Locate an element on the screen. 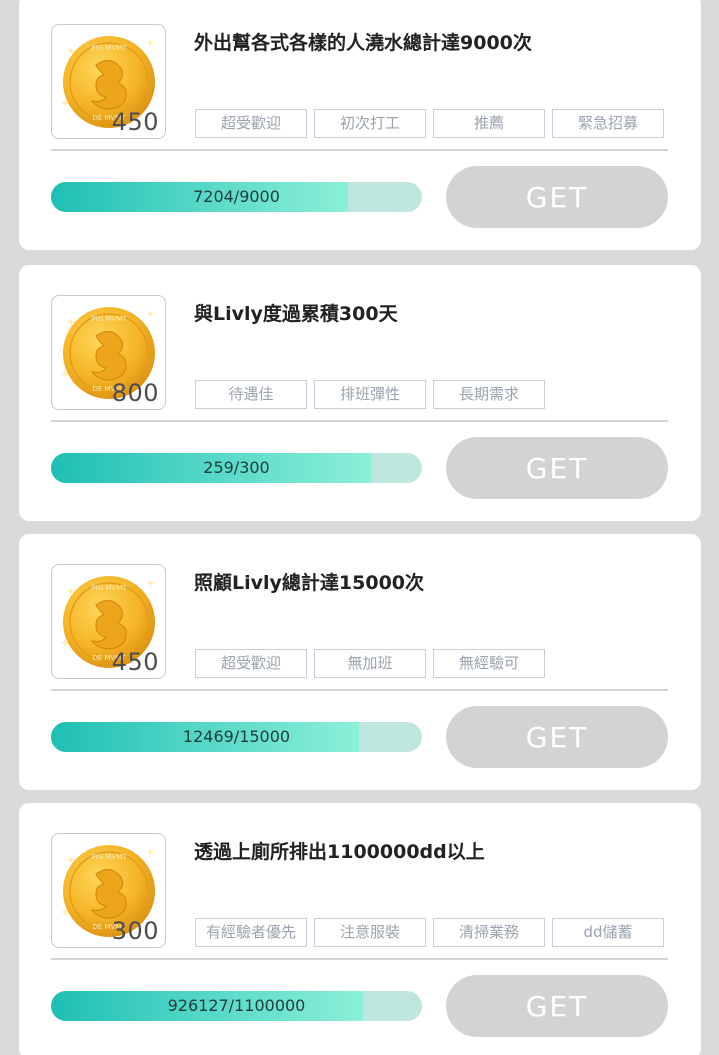  reward-box: PIG MVMT DE MVMT 800 is located at coordinates (108, 352).